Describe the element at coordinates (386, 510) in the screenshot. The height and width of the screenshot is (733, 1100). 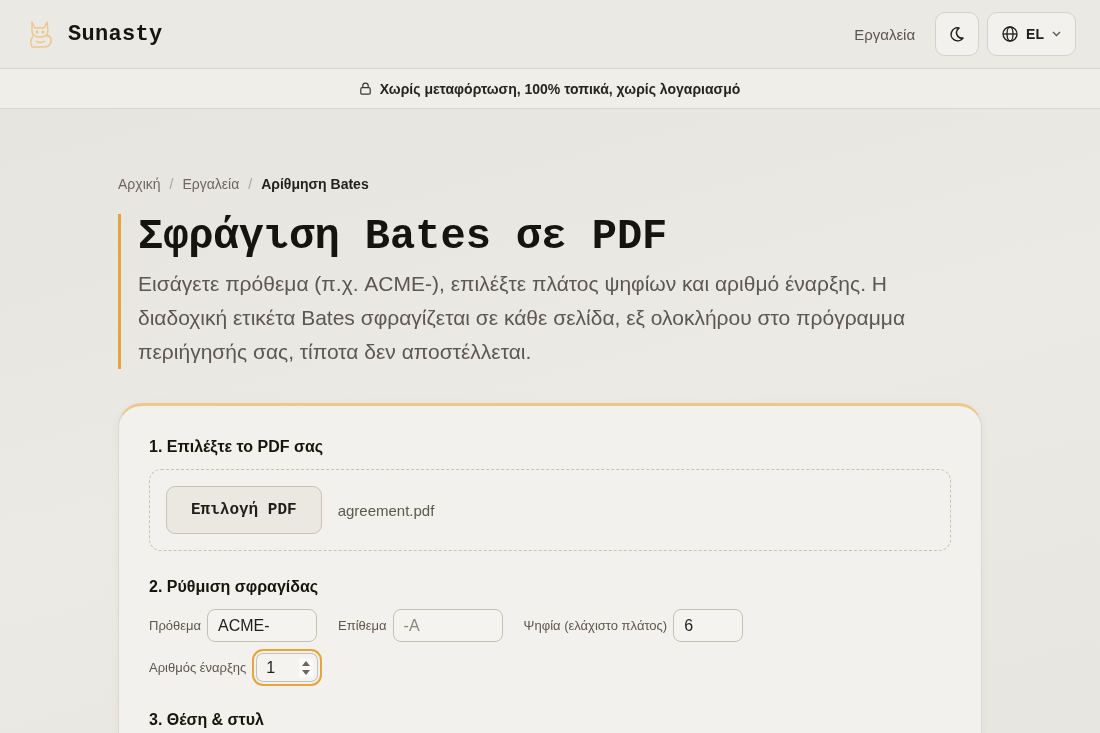
I see `file-name: agreement.pdf` at that location.